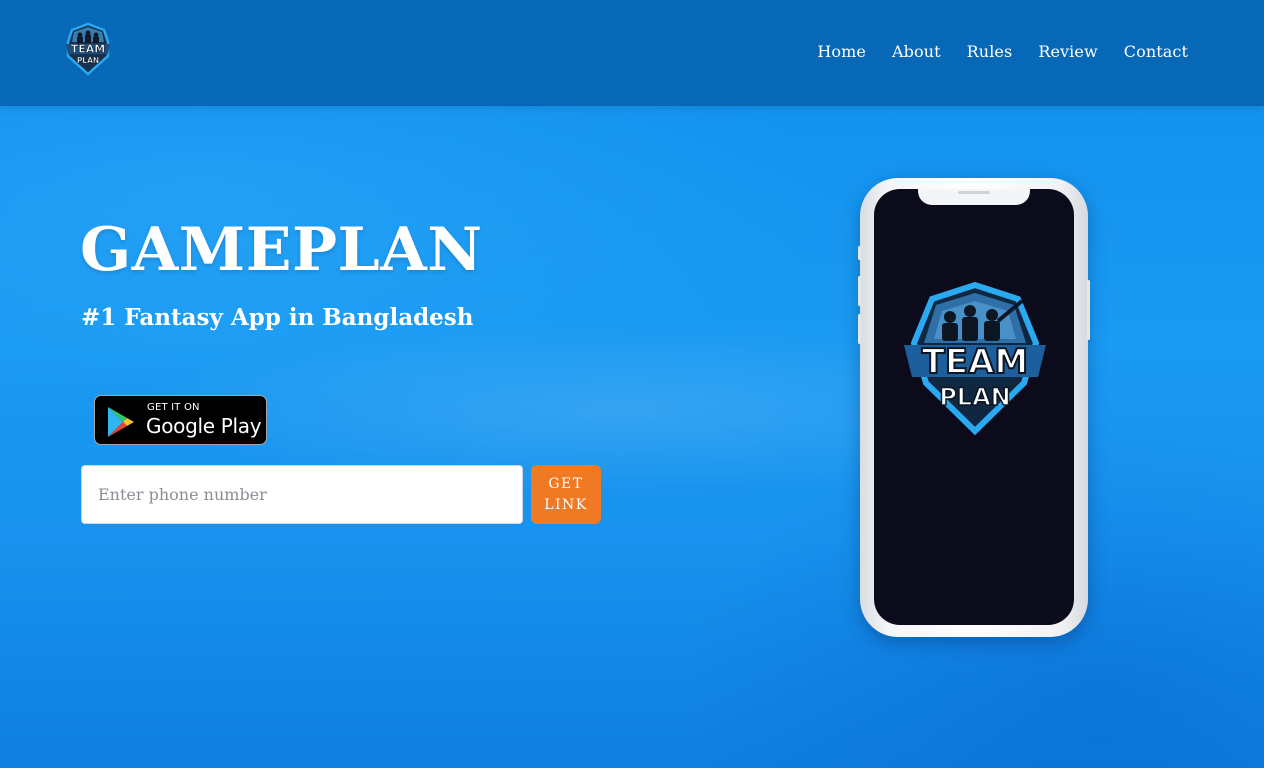 This screenshot has width=1264, height=768. What do you see at coordinates (974, 197) in the screenshot?
I see `phone-notch` at bounding box center [974, 197].